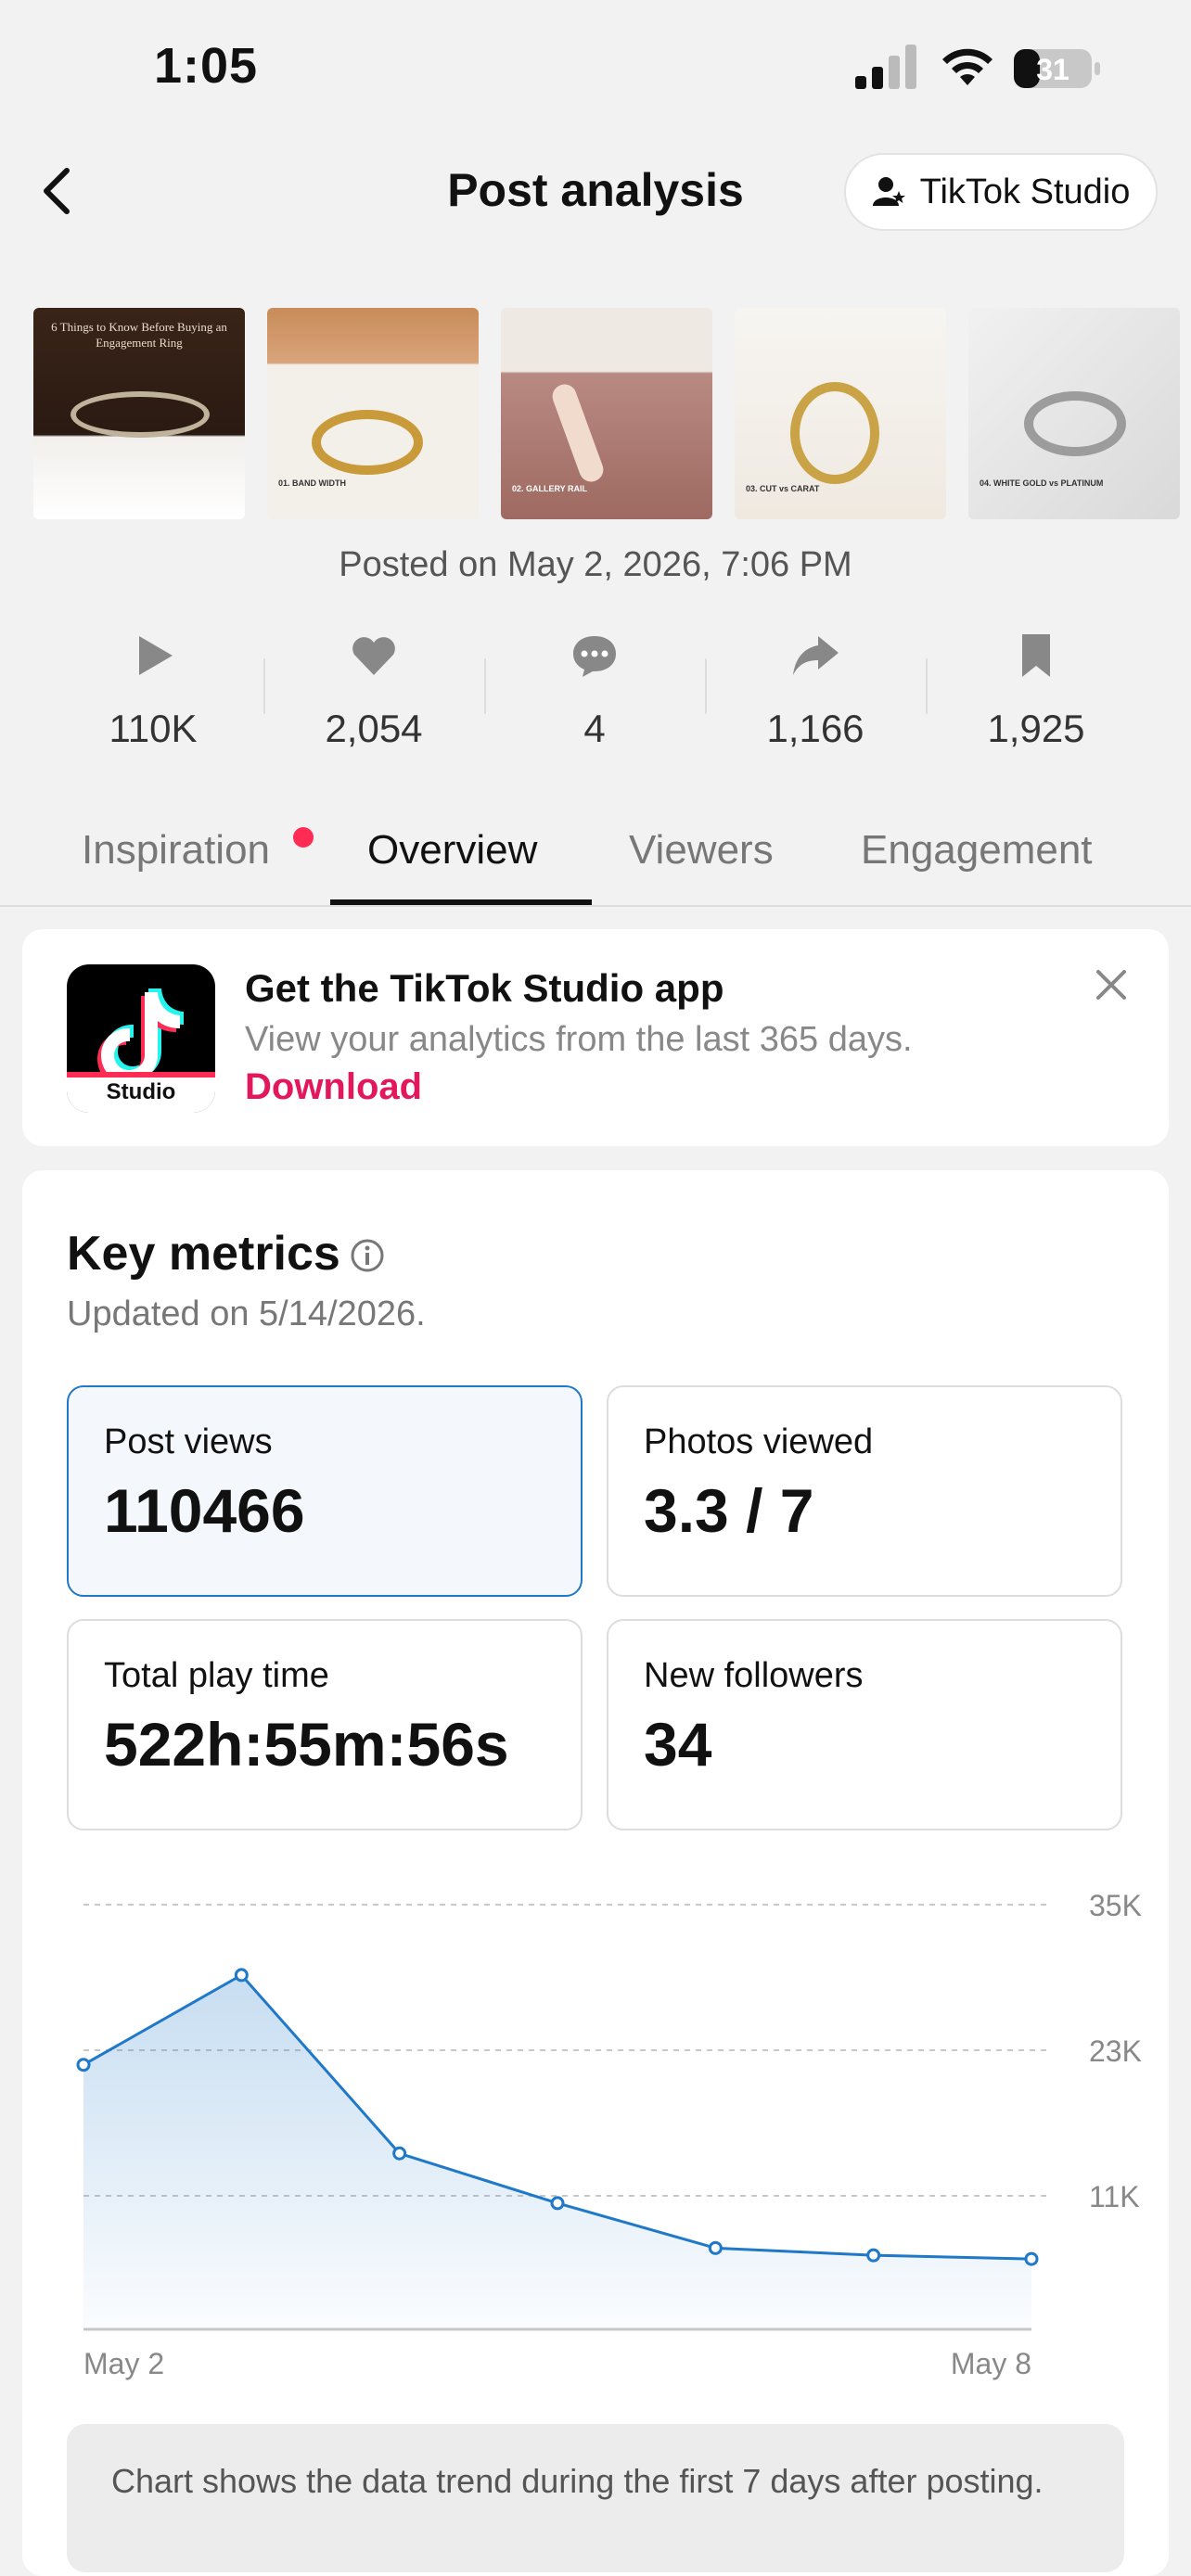 The image size is (1191, 2576). Describe the element at coordinates (373, 656) in the screenshot. I see `heart-icon` at that location.